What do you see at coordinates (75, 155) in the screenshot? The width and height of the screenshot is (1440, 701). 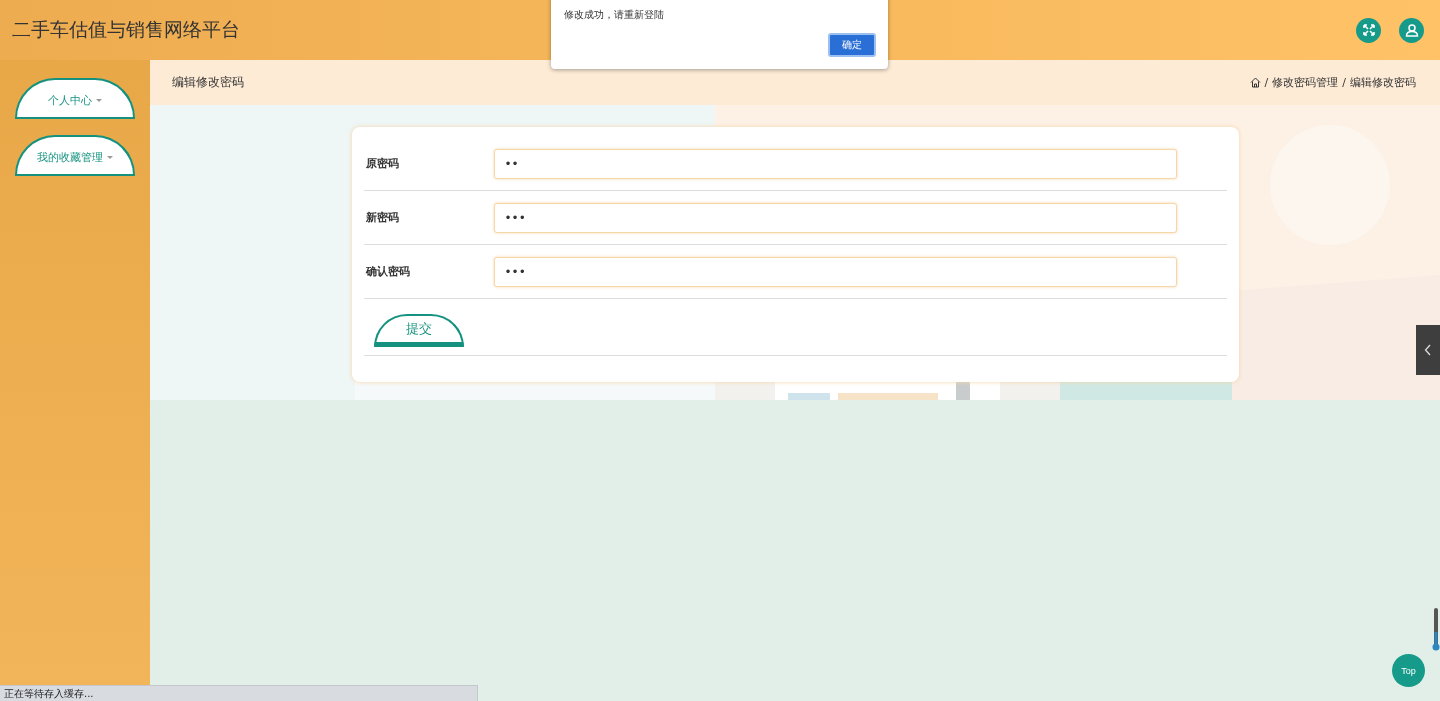 I see `sidebar-menu-item: 我的收藏管理` at bounding box center [75, 155].